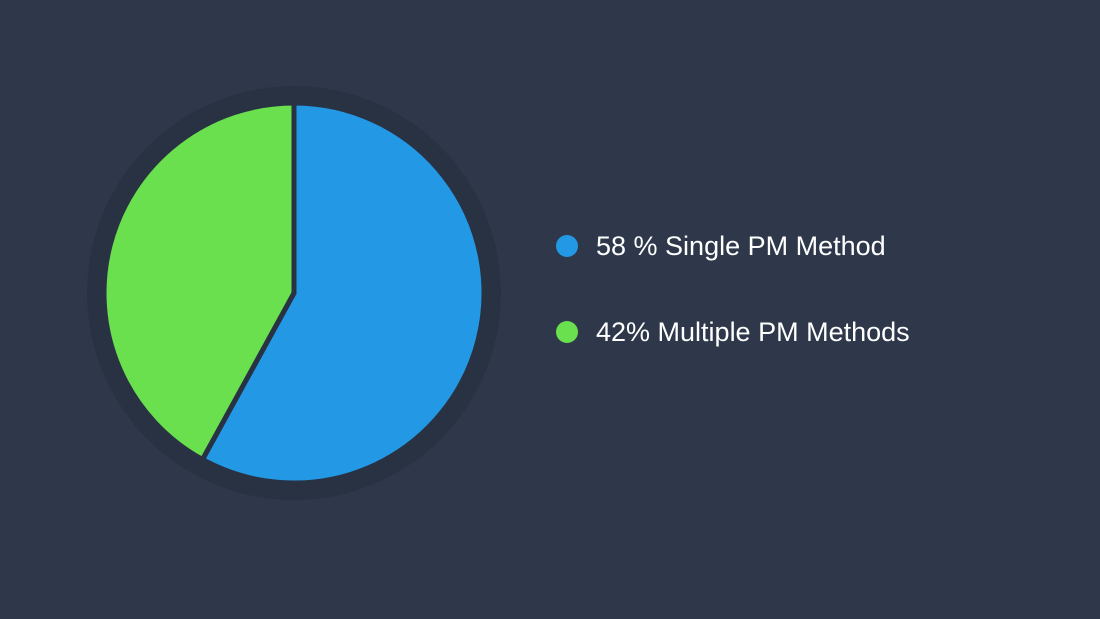  I want to click on legend-label: 42% Multiple PM Methods, so click(753, 331).